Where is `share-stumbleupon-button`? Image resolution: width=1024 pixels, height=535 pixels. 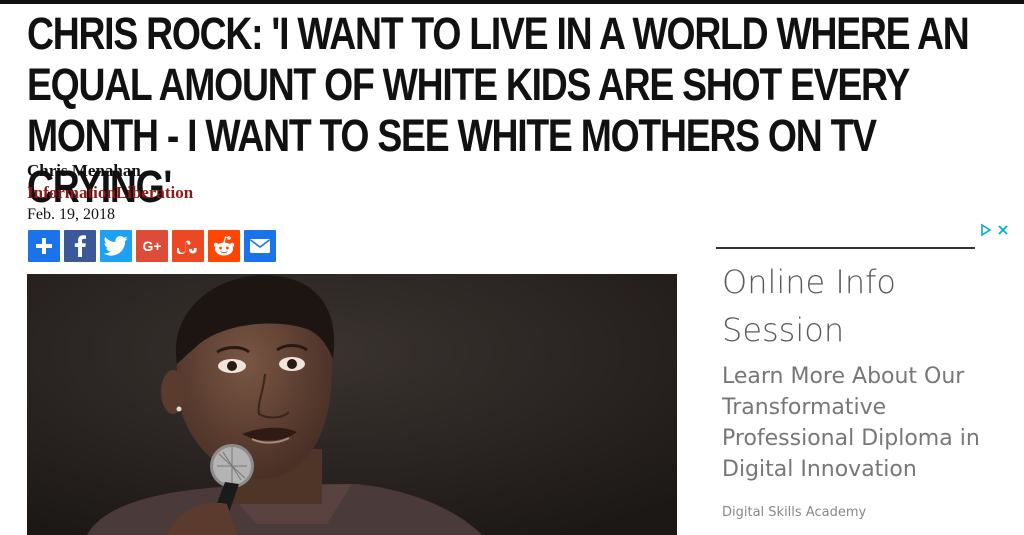
share-stumbleupon-button is located at coordinates (188, 246).